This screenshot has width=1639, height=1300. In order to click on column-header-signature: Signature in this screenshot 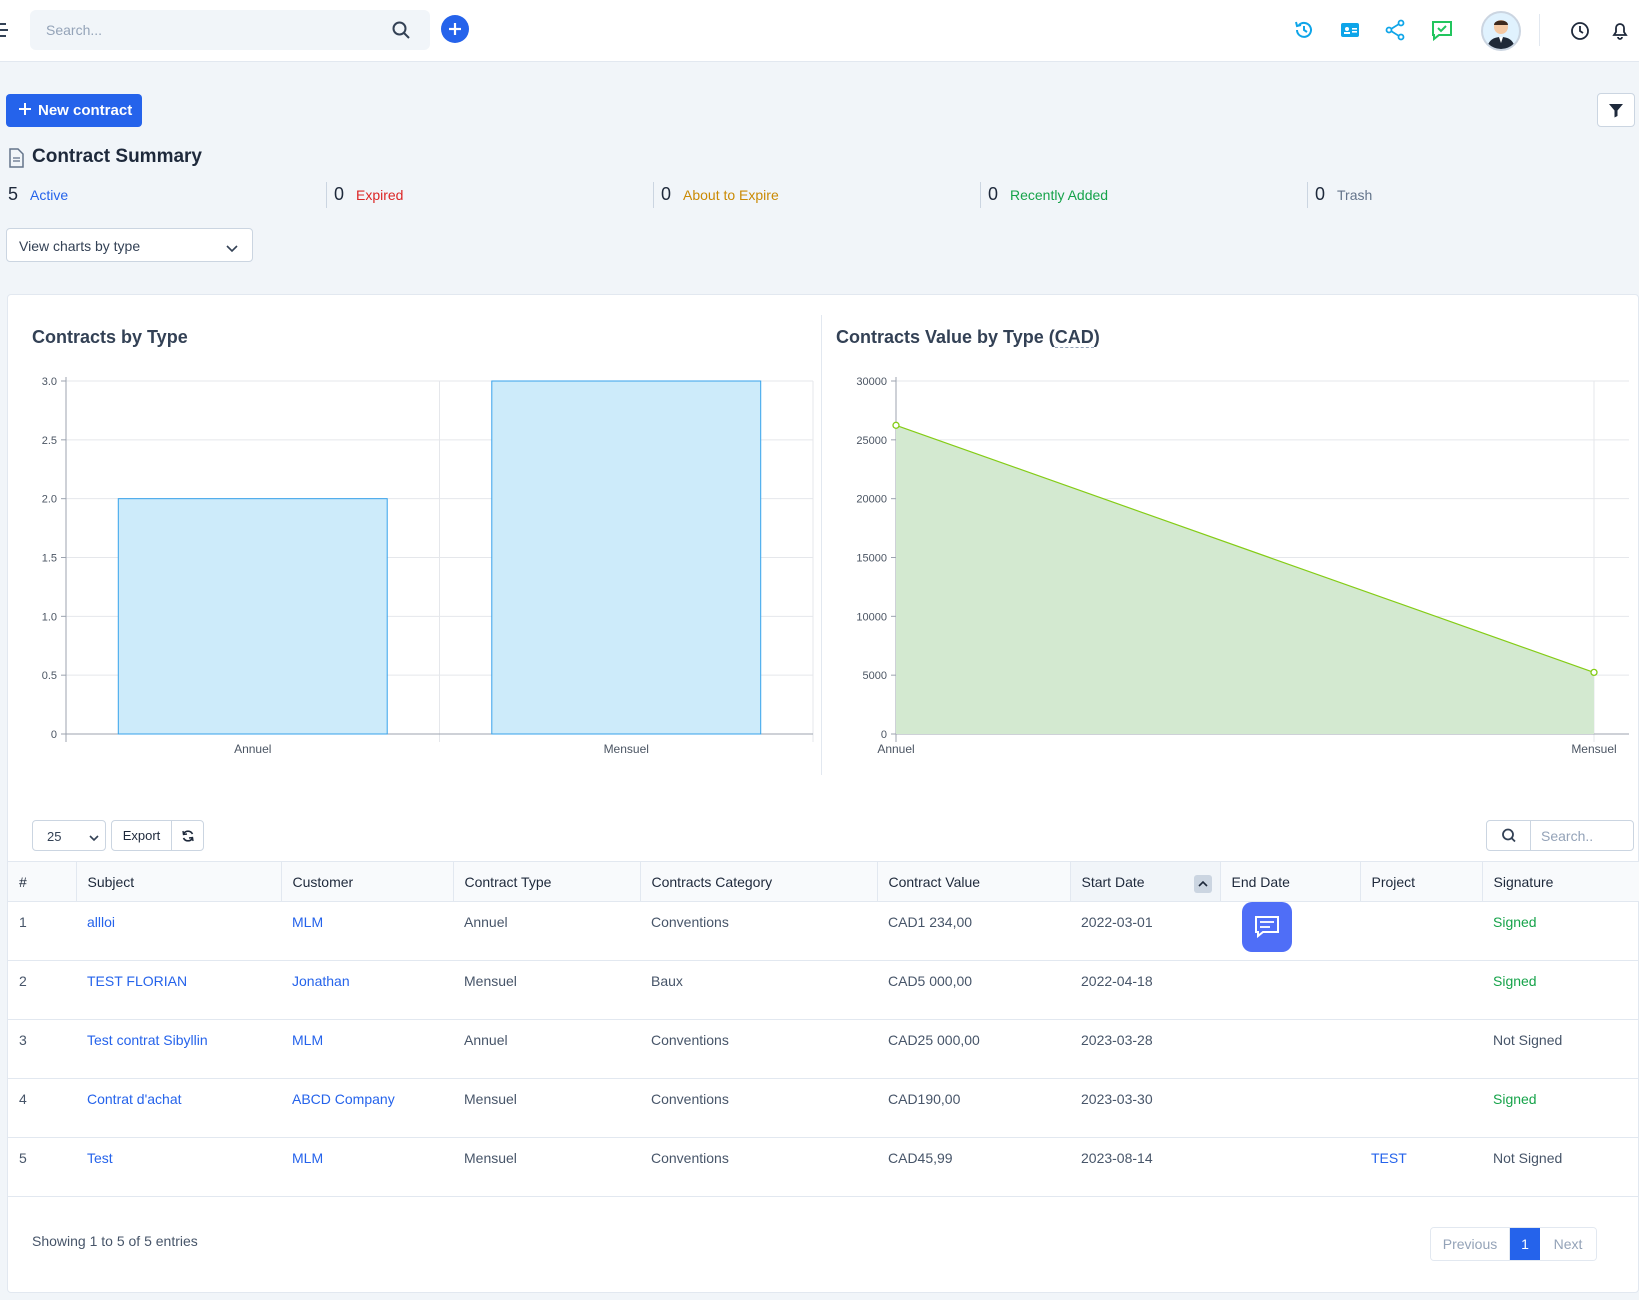, I will do `click(1560, 881)`.